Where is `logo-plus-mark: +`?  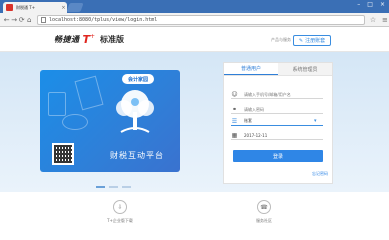 logo-plus-mark: + is located at coordinates (93, 36).